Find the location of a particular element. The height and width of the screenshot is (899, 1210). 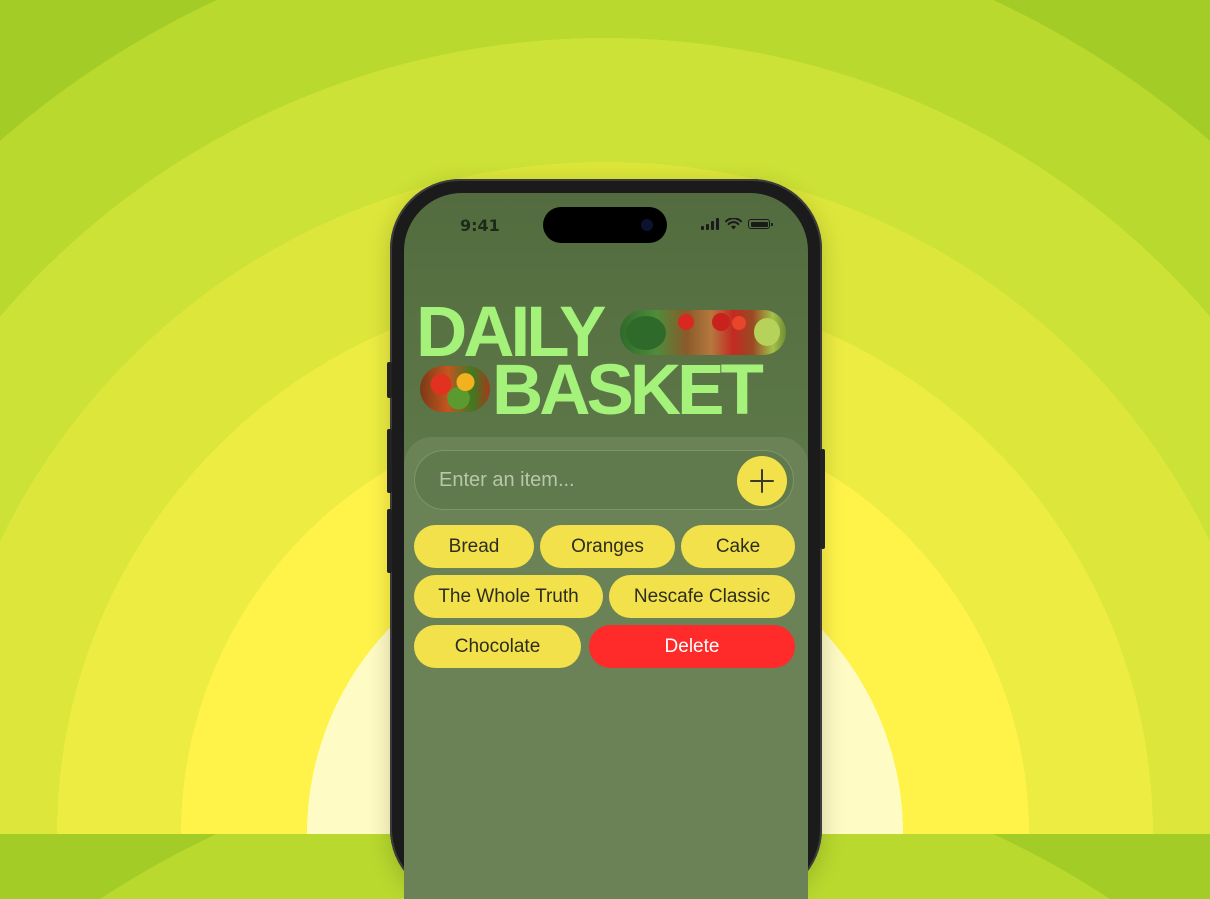

title-basket: BASKET is located at coordinates (628, 390).